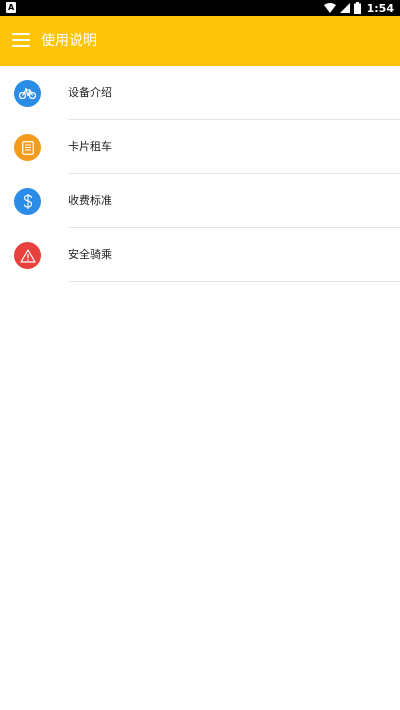 The width and height of the screenshot is (400, 710). What do you see at coordinates (27, 93) in the screenshot?
I see `bike-icon` at bounding box center [27, 93].